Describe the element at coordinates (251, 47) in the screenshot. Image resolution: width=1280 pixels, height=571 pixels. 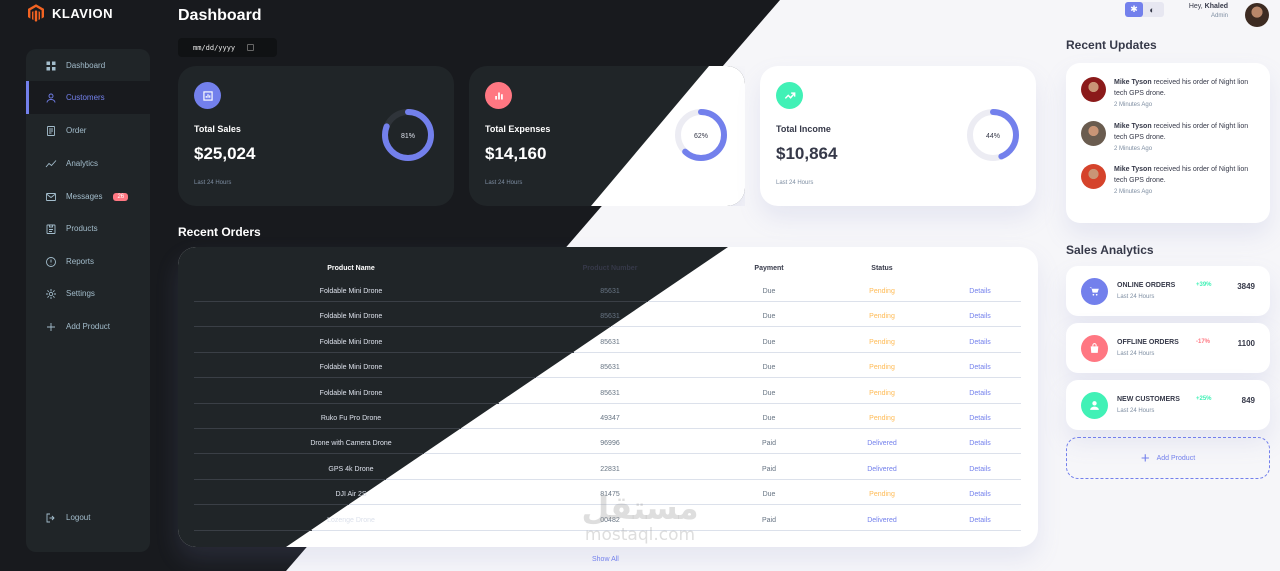
I see `calendar-icon` at that location.